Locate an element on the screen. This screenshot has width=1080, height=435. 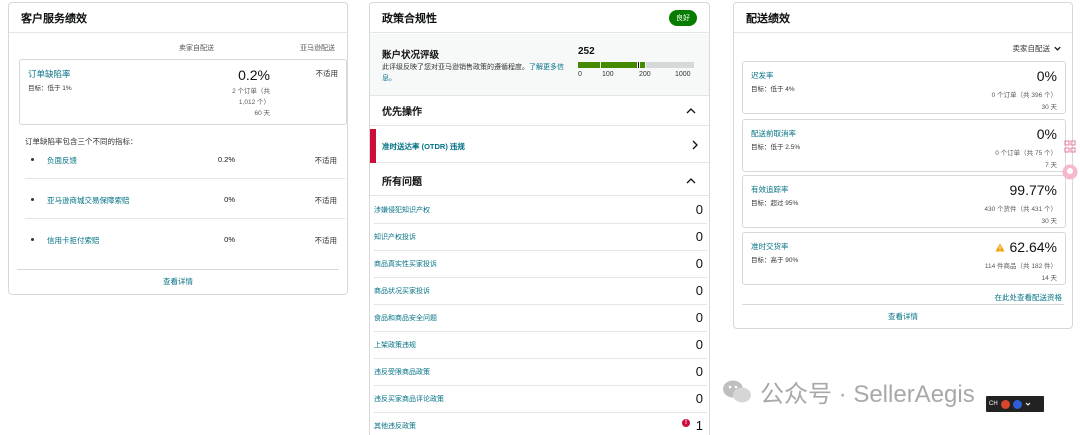
odr-detail-line: 2 个订单（共 is located at coordinates (251, 91).